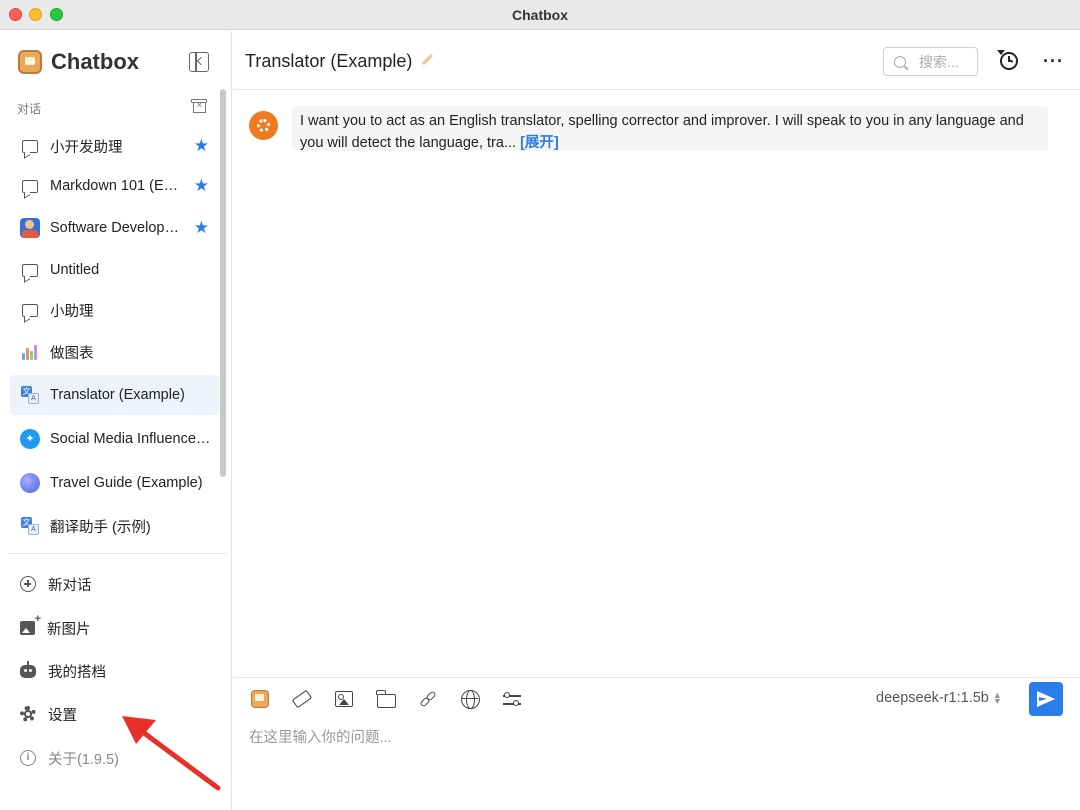  Describe the element at coordinates (75, 270) in the screenshot. I see `conversation-label: Untitled` at that location.